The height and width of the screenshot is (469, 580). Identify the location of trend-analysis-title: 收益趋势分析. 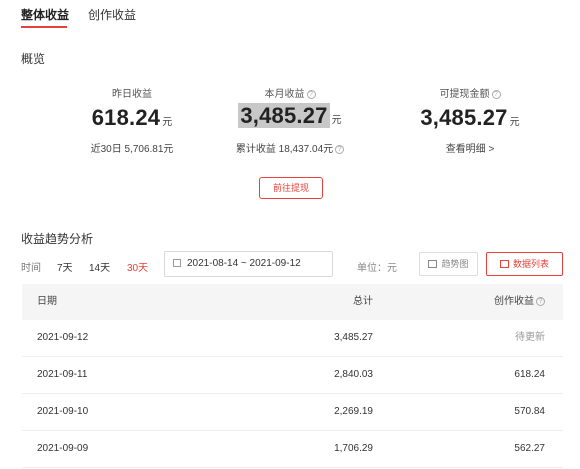
(57, 239).